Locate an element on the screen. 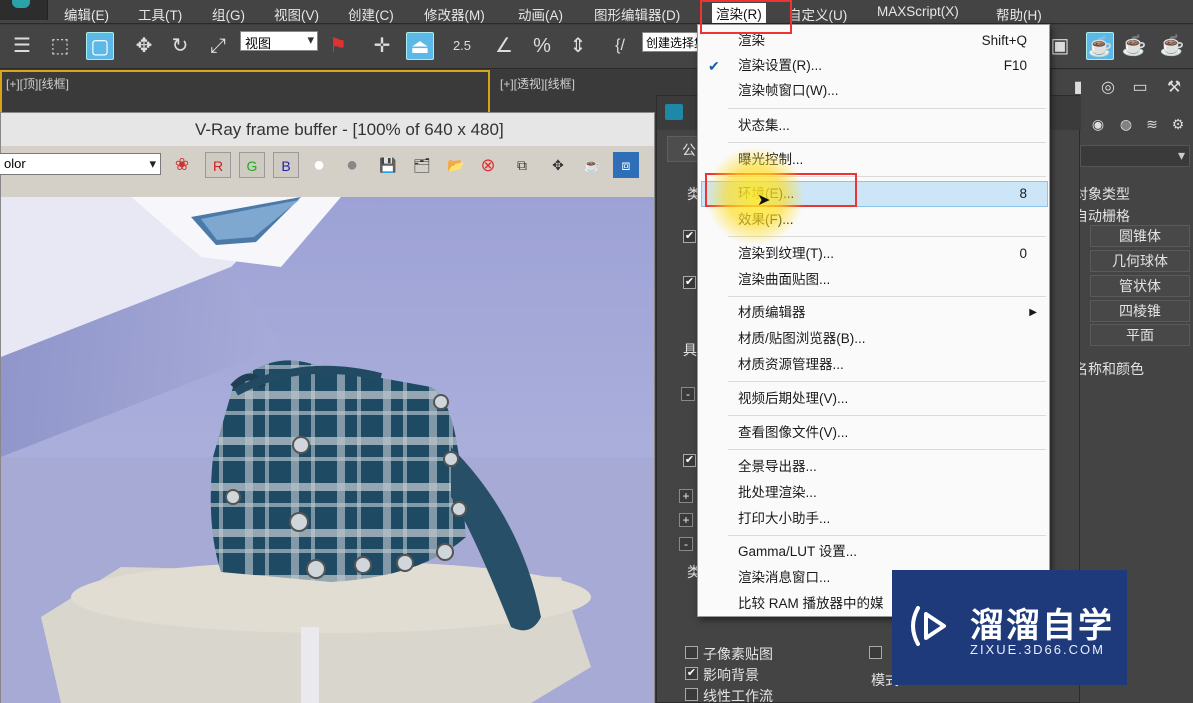  window-crossing-icon: ▢ is located at coordinates (100, 46).